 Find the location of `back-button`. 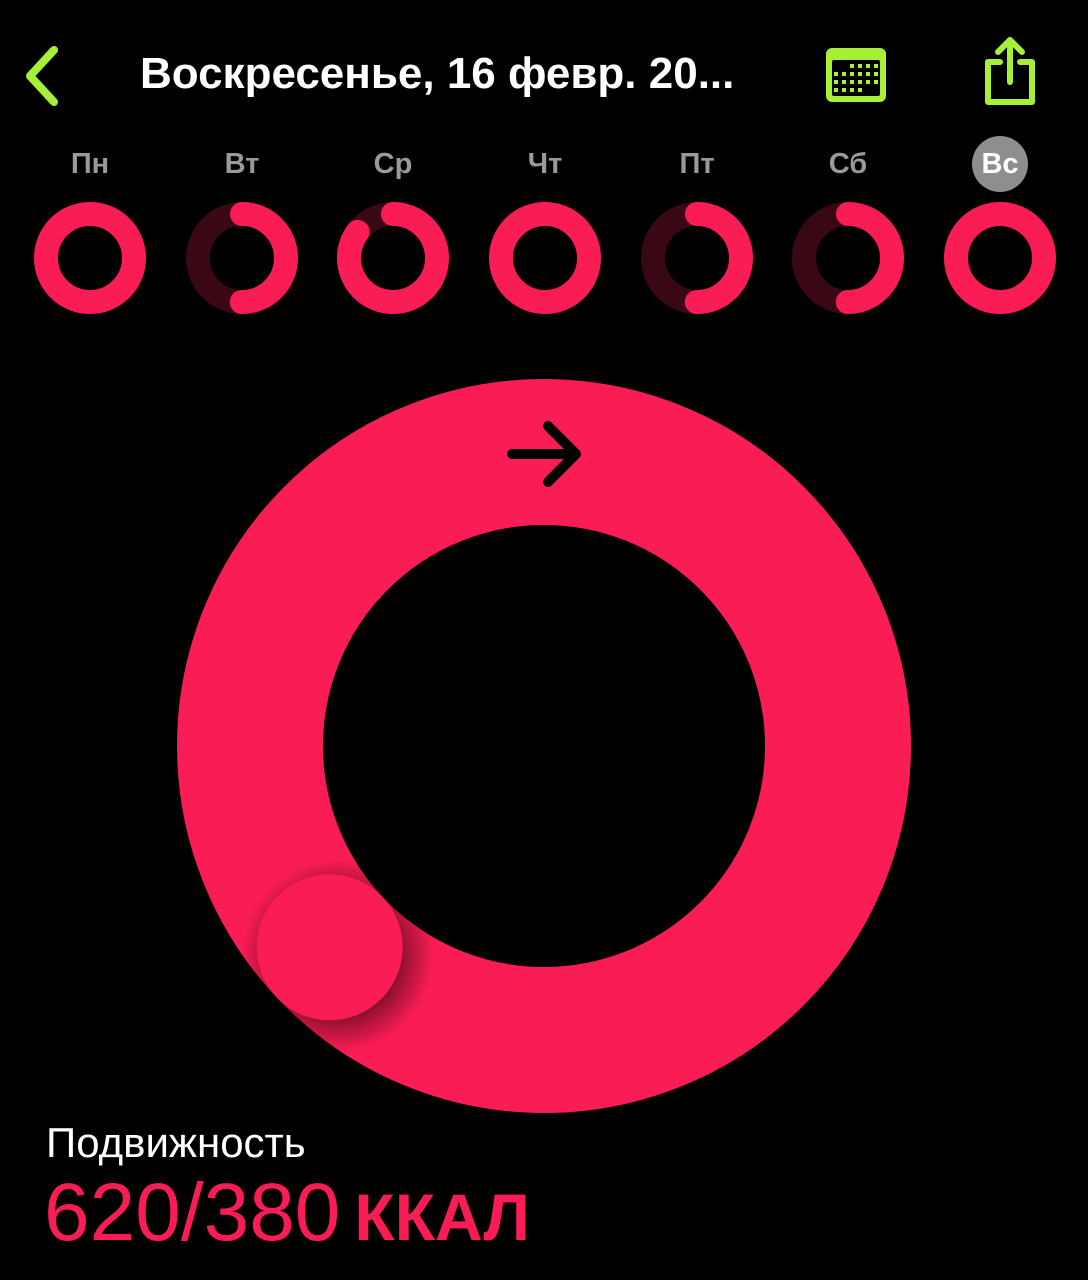

back-button is located at coordinates (42, 76).